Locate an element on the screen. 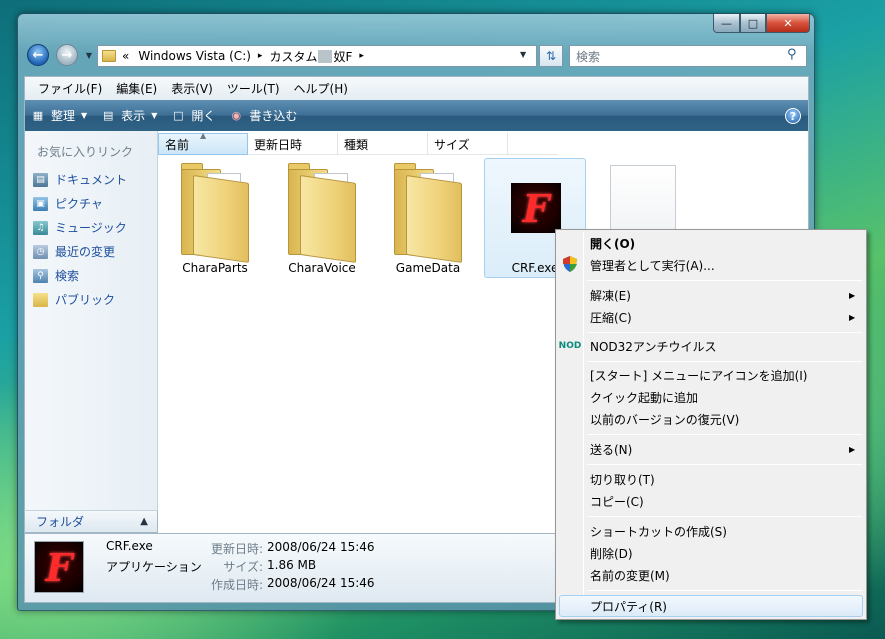 The image size is (885, 639). menu-help: ヘルプ(H) is located at coordinates (321, 88).